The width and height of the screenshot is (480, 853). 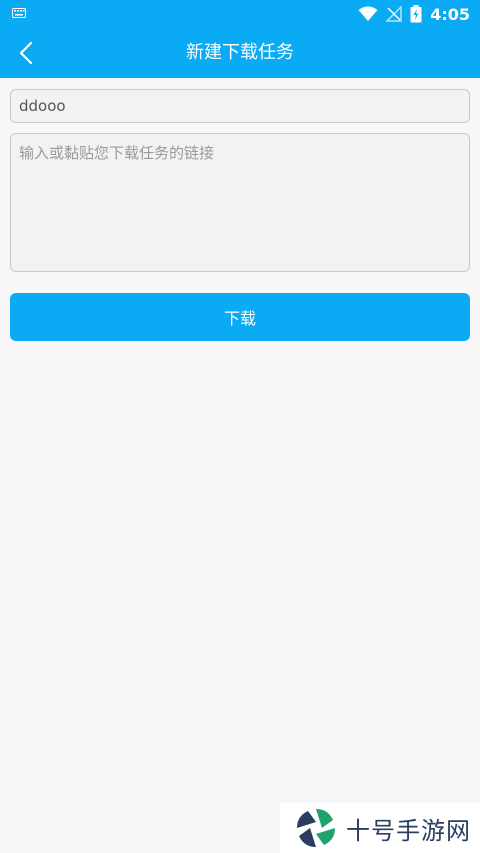 What do you see at coordinates (19, 13) in the screenshot?
I see `keyboard-icon` at bounding box center [19, 13].